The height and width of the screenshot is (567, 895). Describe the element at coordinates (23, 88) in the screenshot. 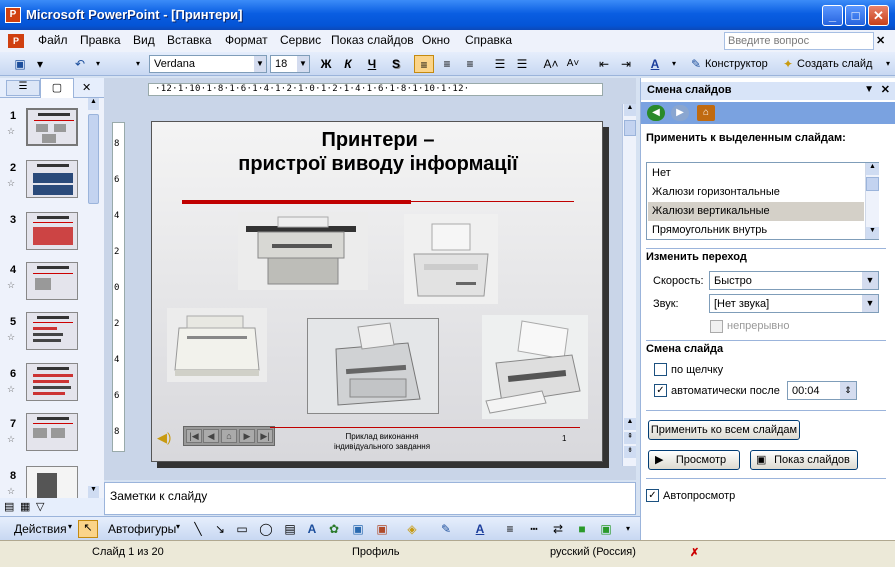

I see `tab-outline: ☰` at that location.